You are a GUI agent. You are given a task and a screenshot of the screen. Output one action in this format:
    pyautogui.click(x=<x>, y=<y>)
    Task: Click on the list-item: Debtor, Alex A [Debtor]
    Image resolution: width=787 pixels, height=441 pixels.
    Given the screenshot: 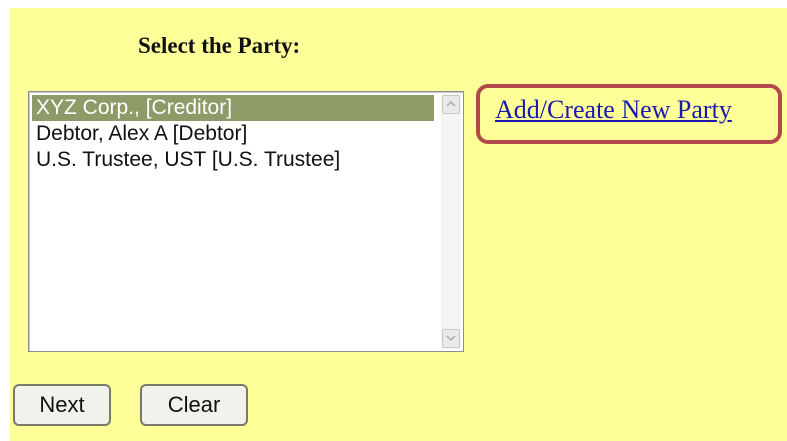 What is the action you would take?
    pyautogui.click(x=234, y=134)
    